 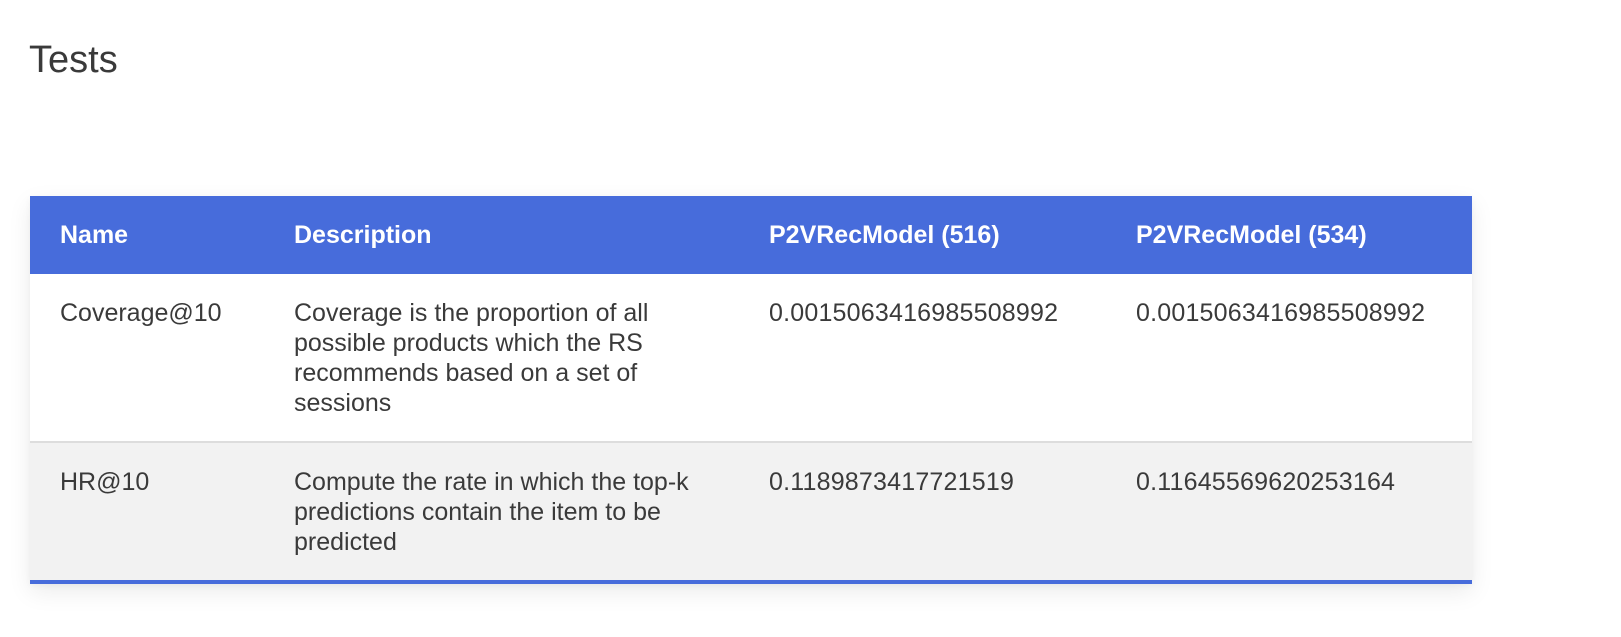 I want to click on column-header-description: Description, so click(x=363, y=234).